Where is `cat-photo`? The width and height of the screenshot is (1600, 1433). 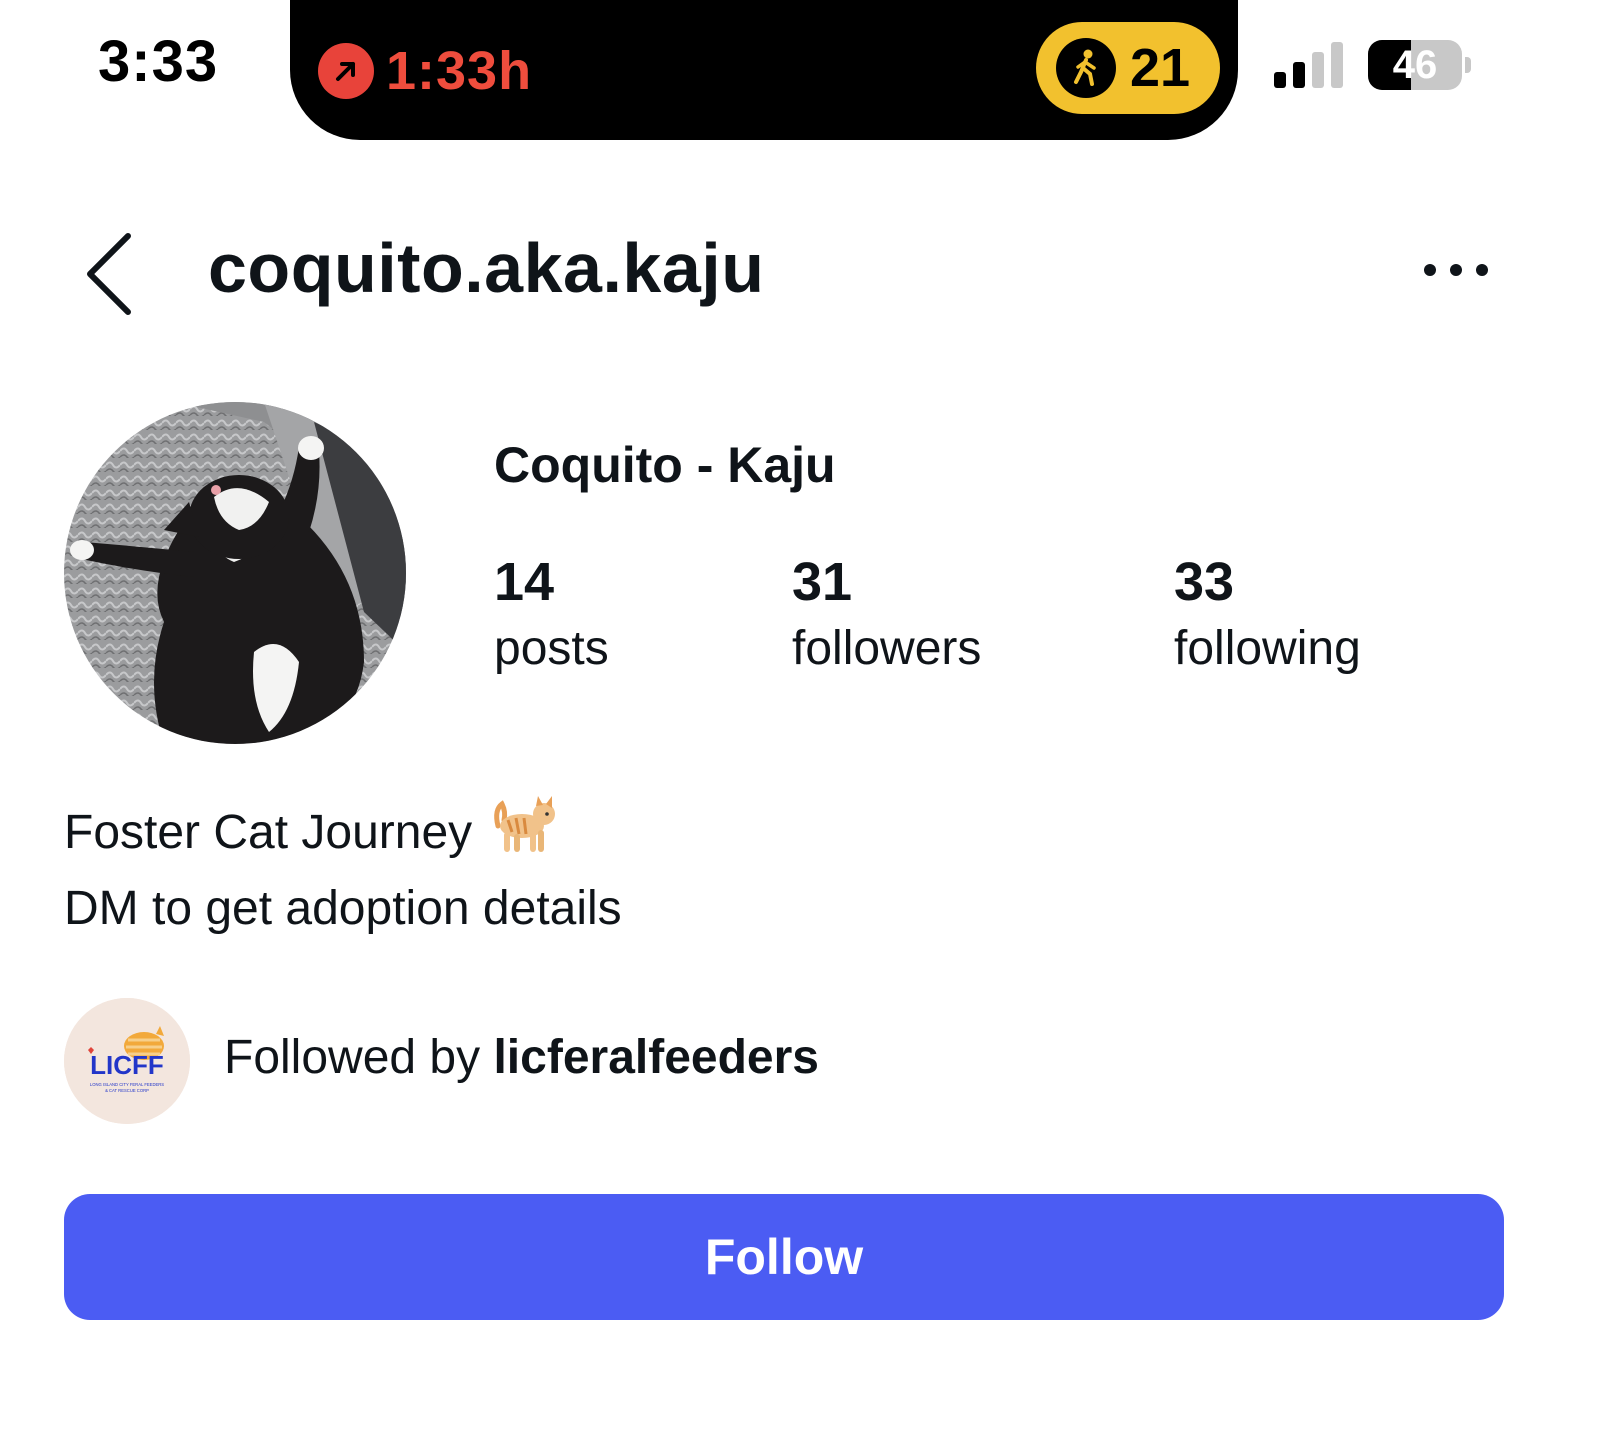
cat-photo is located at coordinates (235, 573).